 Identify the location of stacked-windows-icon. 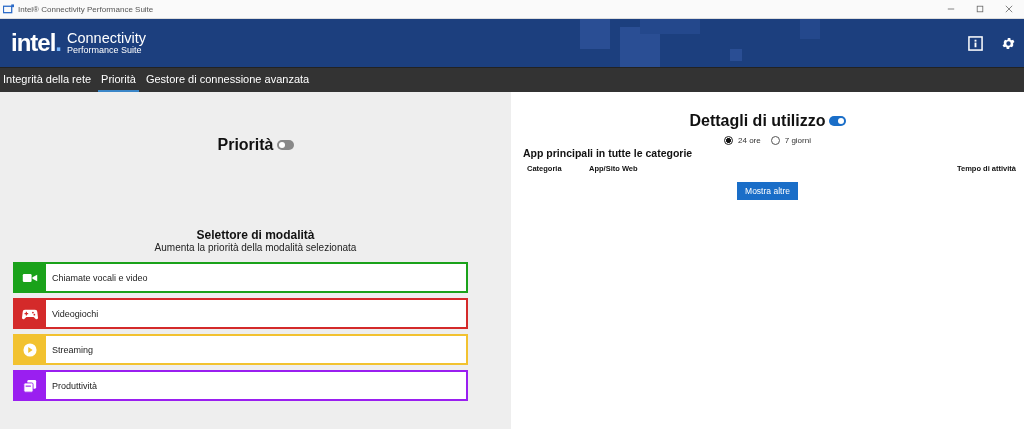
(29, 385).